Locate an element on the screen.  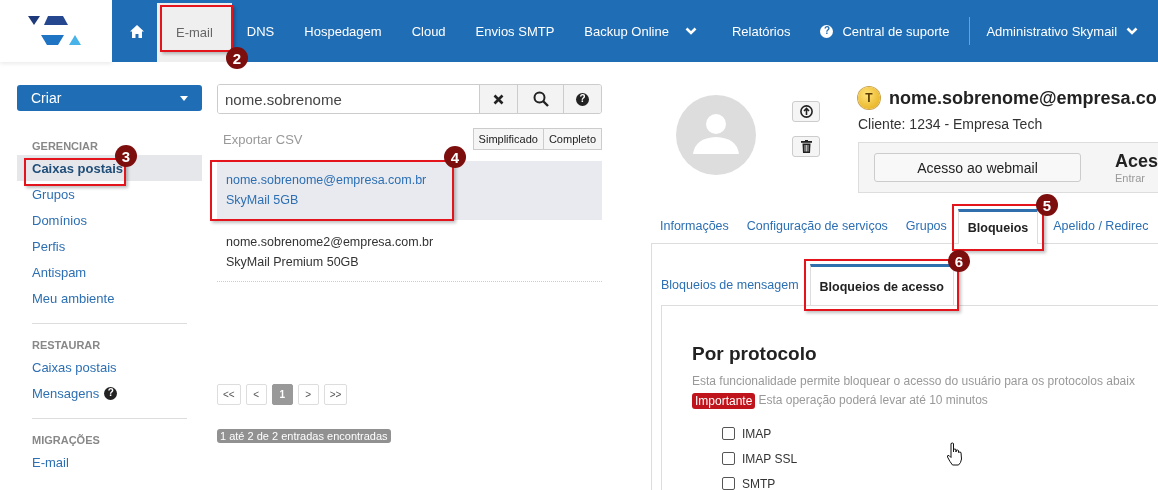
delete-button is located at coordinates (806, 146).